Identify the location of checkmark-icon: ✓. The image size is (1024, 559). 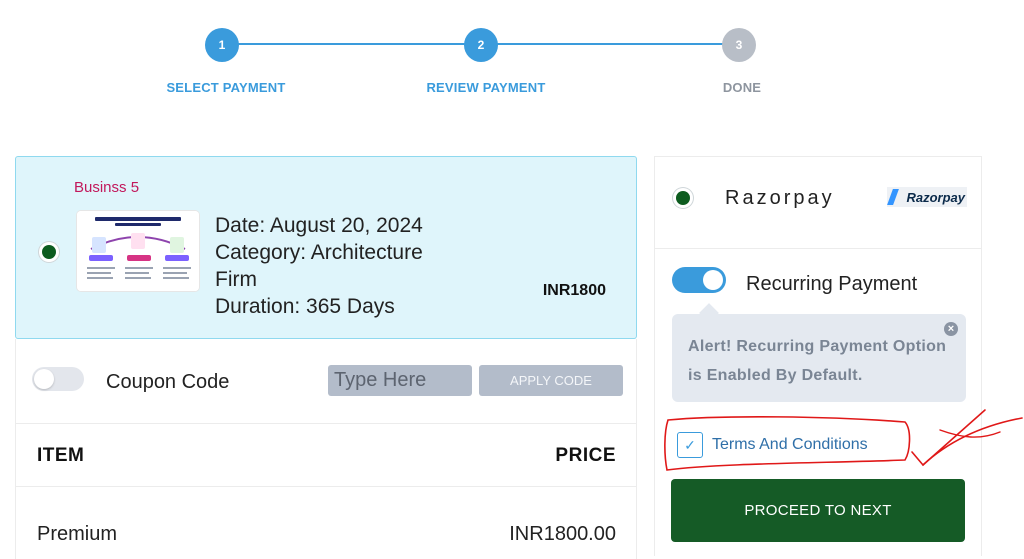
(690, 444).